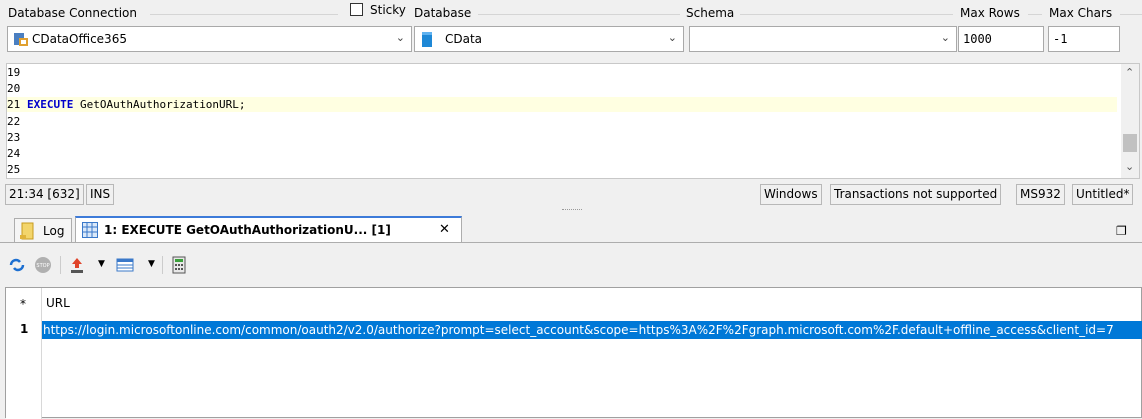 This screenshot has width=1142, height=419. I want to click on line-number: 21, so click(14, 104).